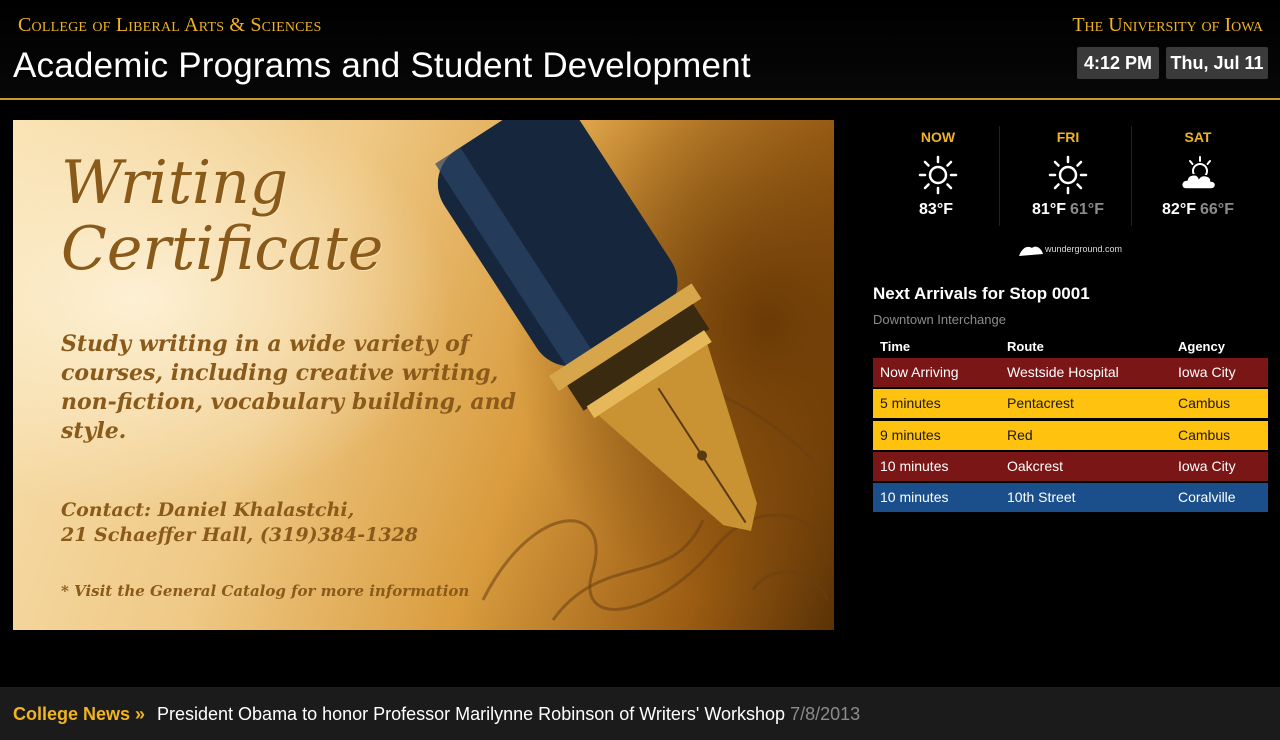 This screenshot has height=740, width=1280. What do you see at coordinates (1035, 465) in the screenshot?
I see `arrival-route: Oakcrest` at bounding box center [1035, 465].